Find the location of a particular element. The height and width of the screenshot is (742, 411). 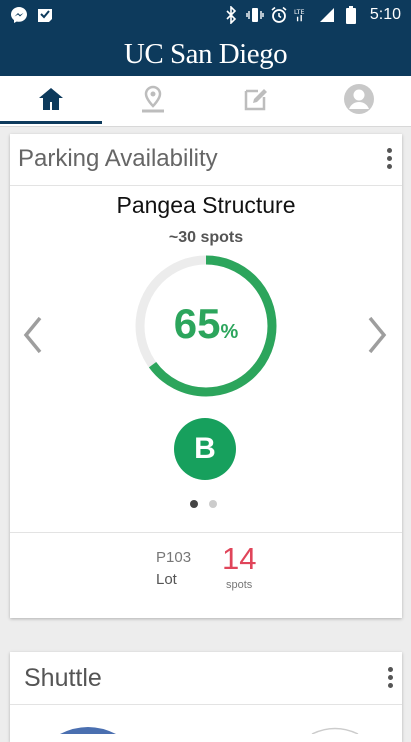

percent-unit: % is located at coordinates (229, 332).